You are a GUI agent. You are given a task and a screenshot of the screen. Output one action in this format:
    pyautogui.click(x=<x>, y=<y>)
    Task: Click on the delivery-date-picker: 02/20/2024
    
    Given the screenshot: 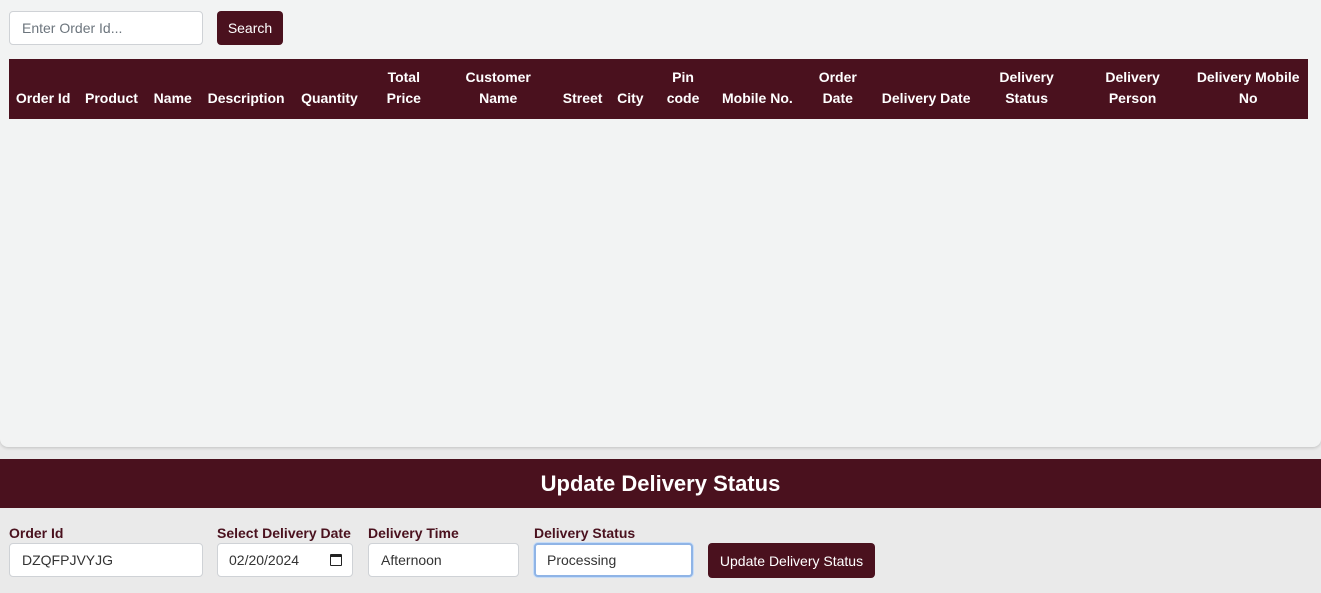 What is the action you would take?
    pyautogui.click(x=285, y=560)
    